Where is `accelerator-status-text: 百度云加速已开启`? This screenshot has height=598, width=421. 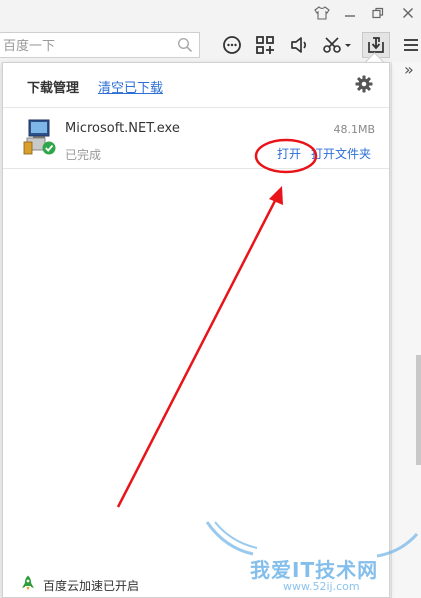 accelerator-status-text: 百度云加速已开启 is located at coordinates (91, 586).